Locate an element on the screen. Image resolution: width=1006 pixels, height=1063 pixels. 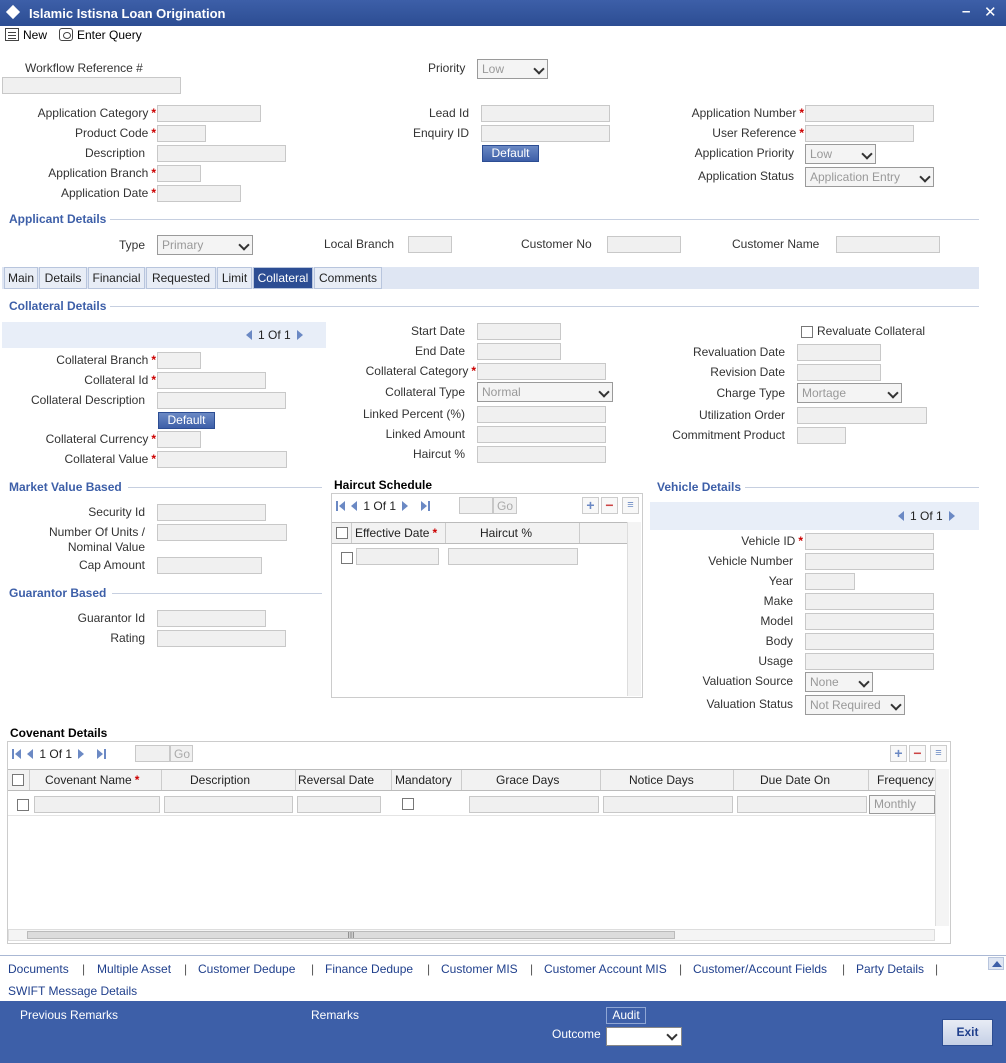
hscroll-thumb: III is located at coordinates (351, 935).